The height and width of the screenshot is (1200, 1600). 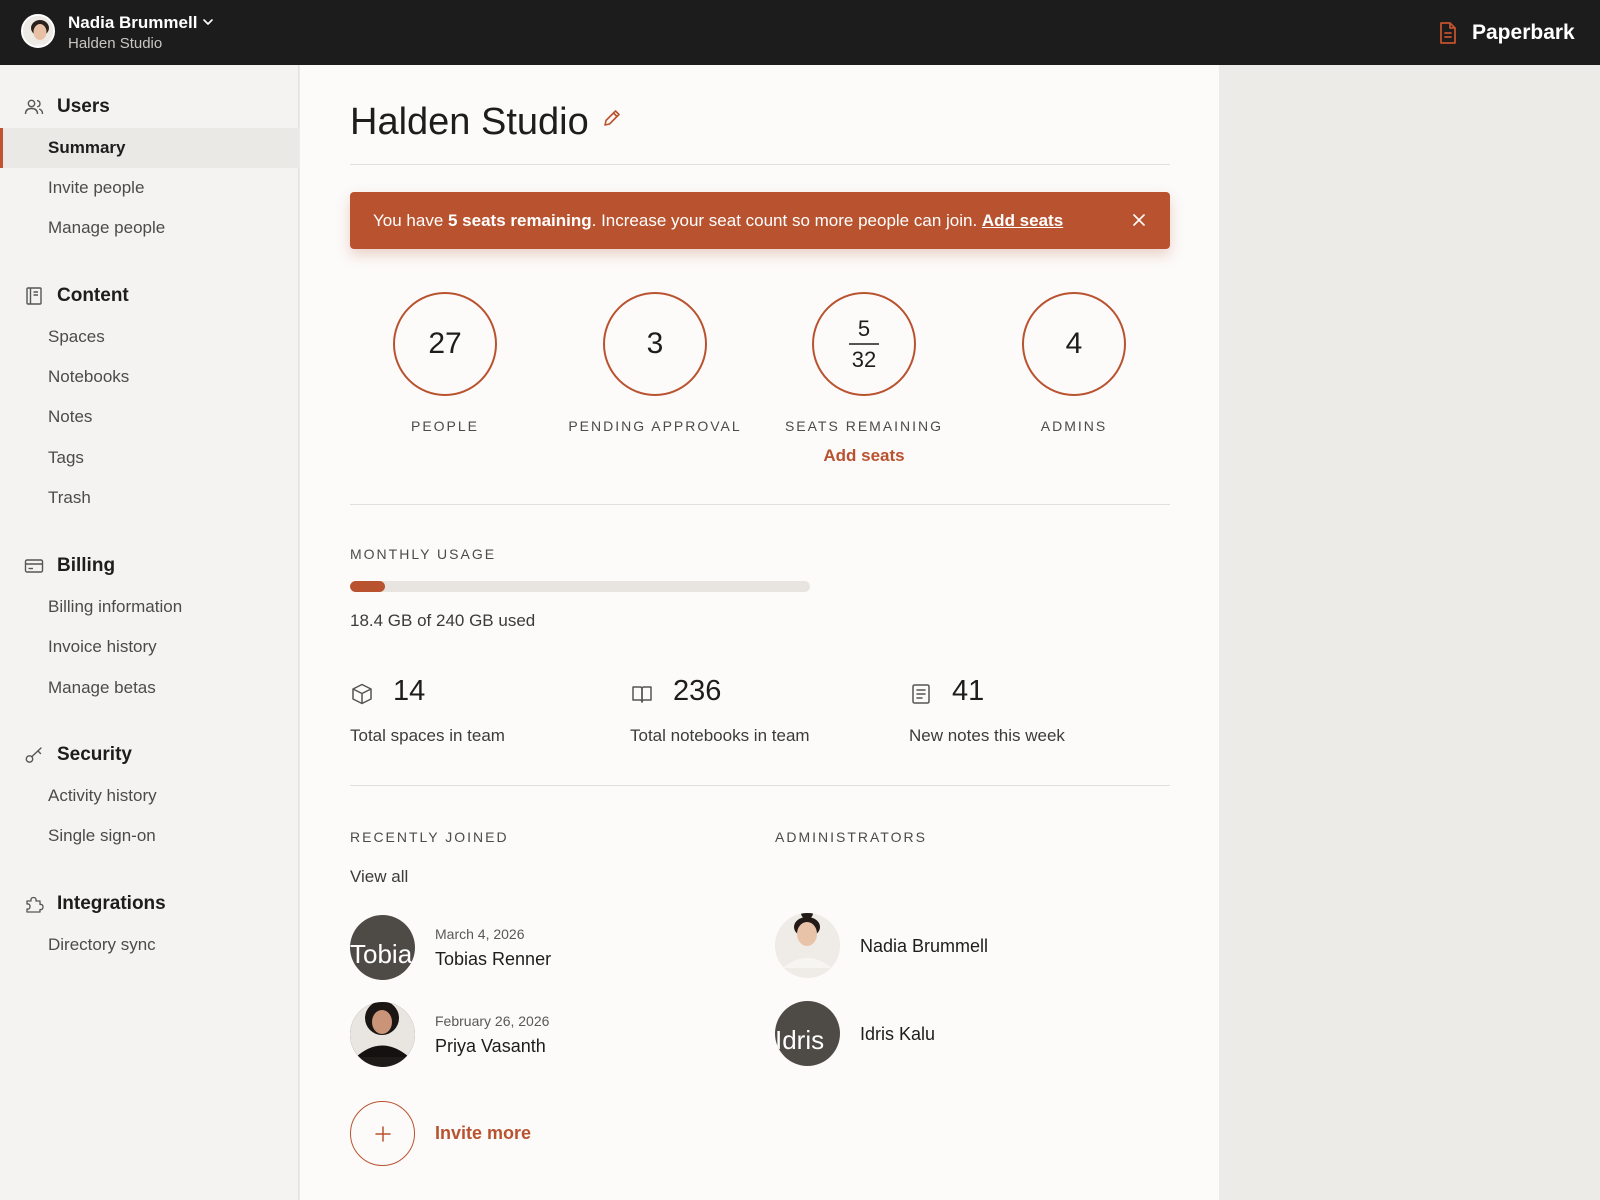 I want to click on sidebar-section-label: Integrations, so click(x=111, y=903).